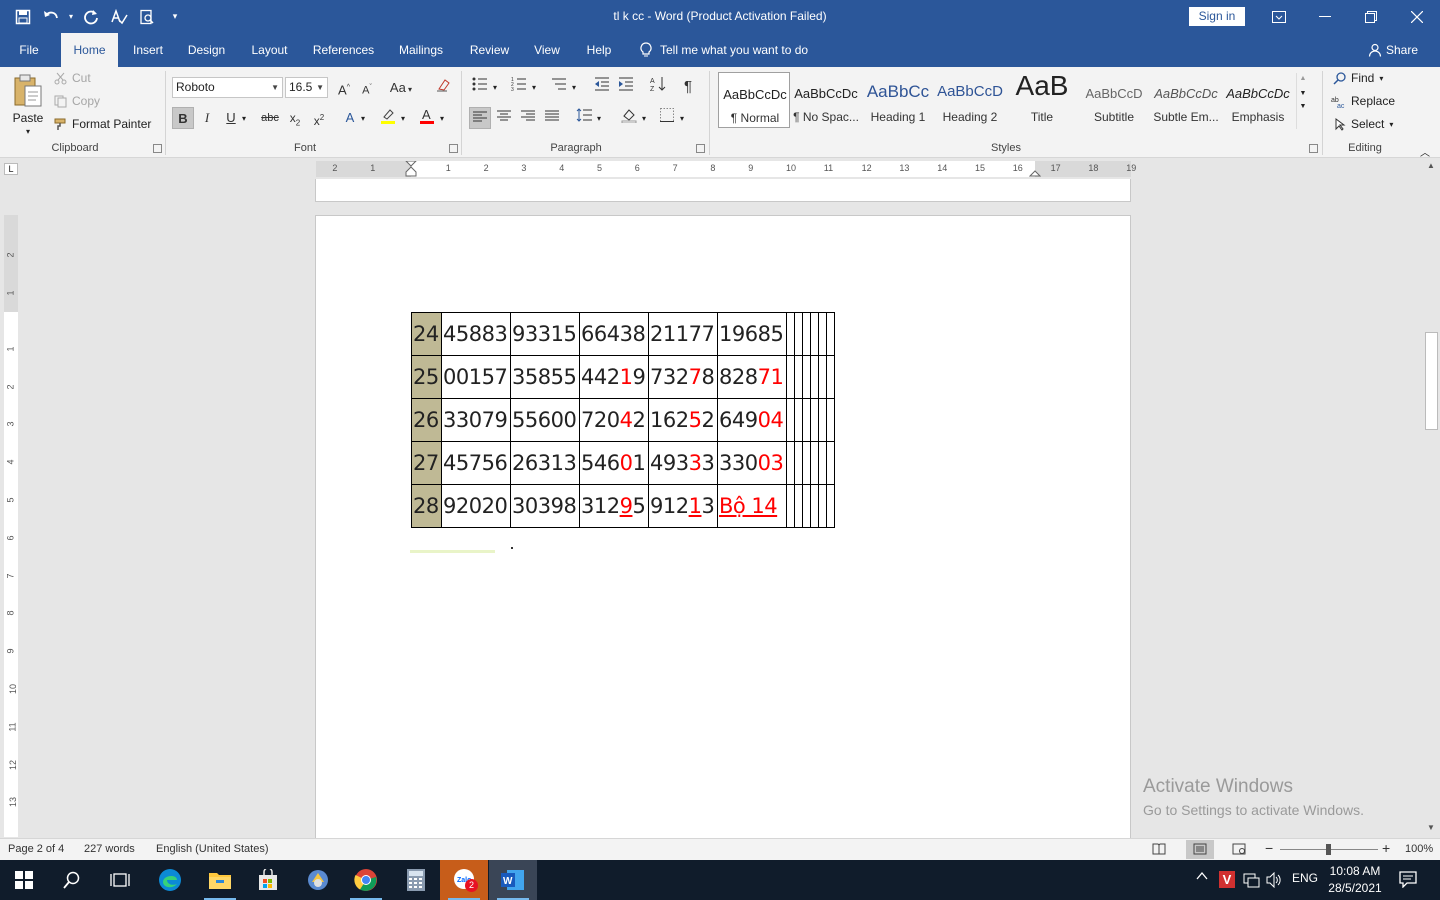 The height and width of the screenshot is (900, 1440). I want to click on horizontal-ruler: 2 1 1 2 3 4 5 6 7 8 9 10 11 12 13 14 15 16 17 18 19, so click(726, 169).